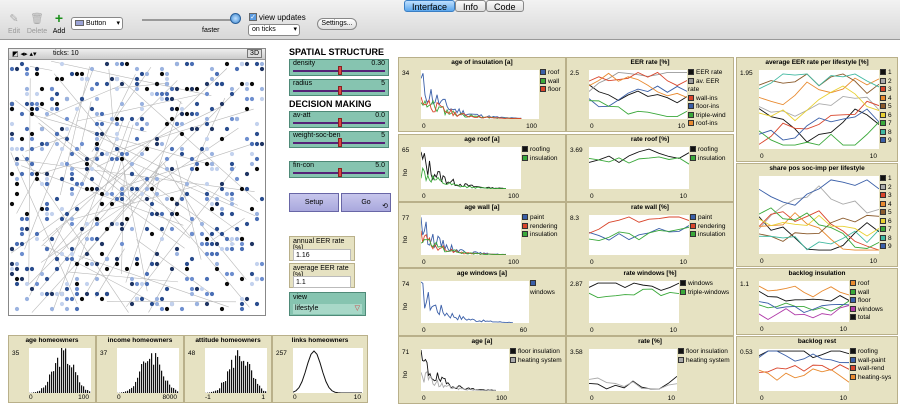 This screenshot has height=407, width=900. What do you see at coordinates (430, 6) in the screenshot?
I see `tab-interface: Interface` at bounding box center [430, 6].